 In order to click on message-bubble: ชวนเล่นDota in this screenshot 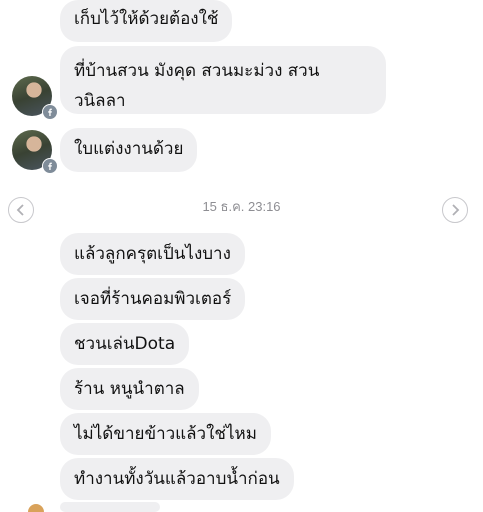, I will do `click(125, 344)`.